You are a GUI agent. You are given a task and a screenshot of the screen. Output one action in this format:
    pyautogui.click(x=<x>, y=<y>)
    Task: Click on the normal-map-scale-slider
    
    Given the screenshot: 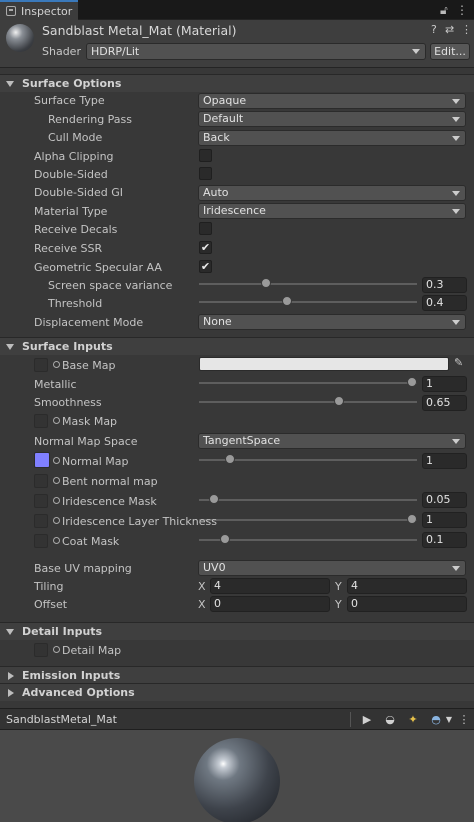 What is the action you would take?
    pyautogui.click(x=308, y=460)
    